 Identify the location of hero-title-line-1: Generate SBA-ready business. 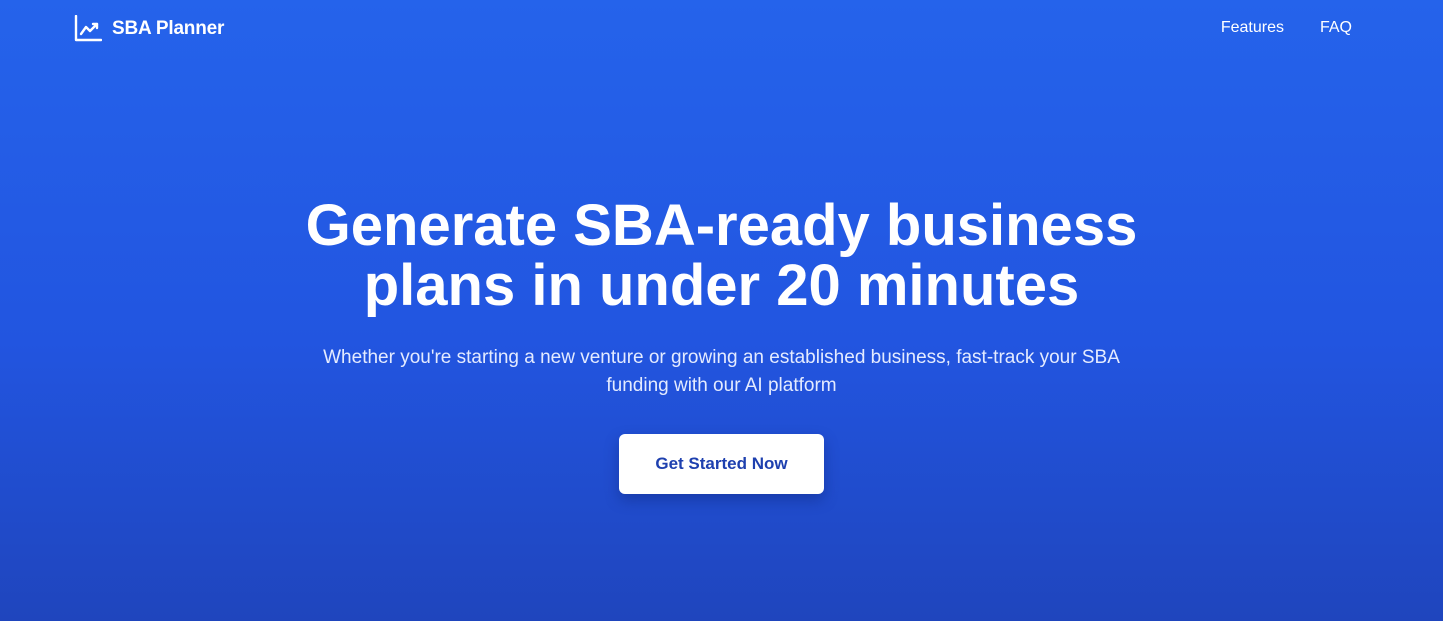
(721, 225).